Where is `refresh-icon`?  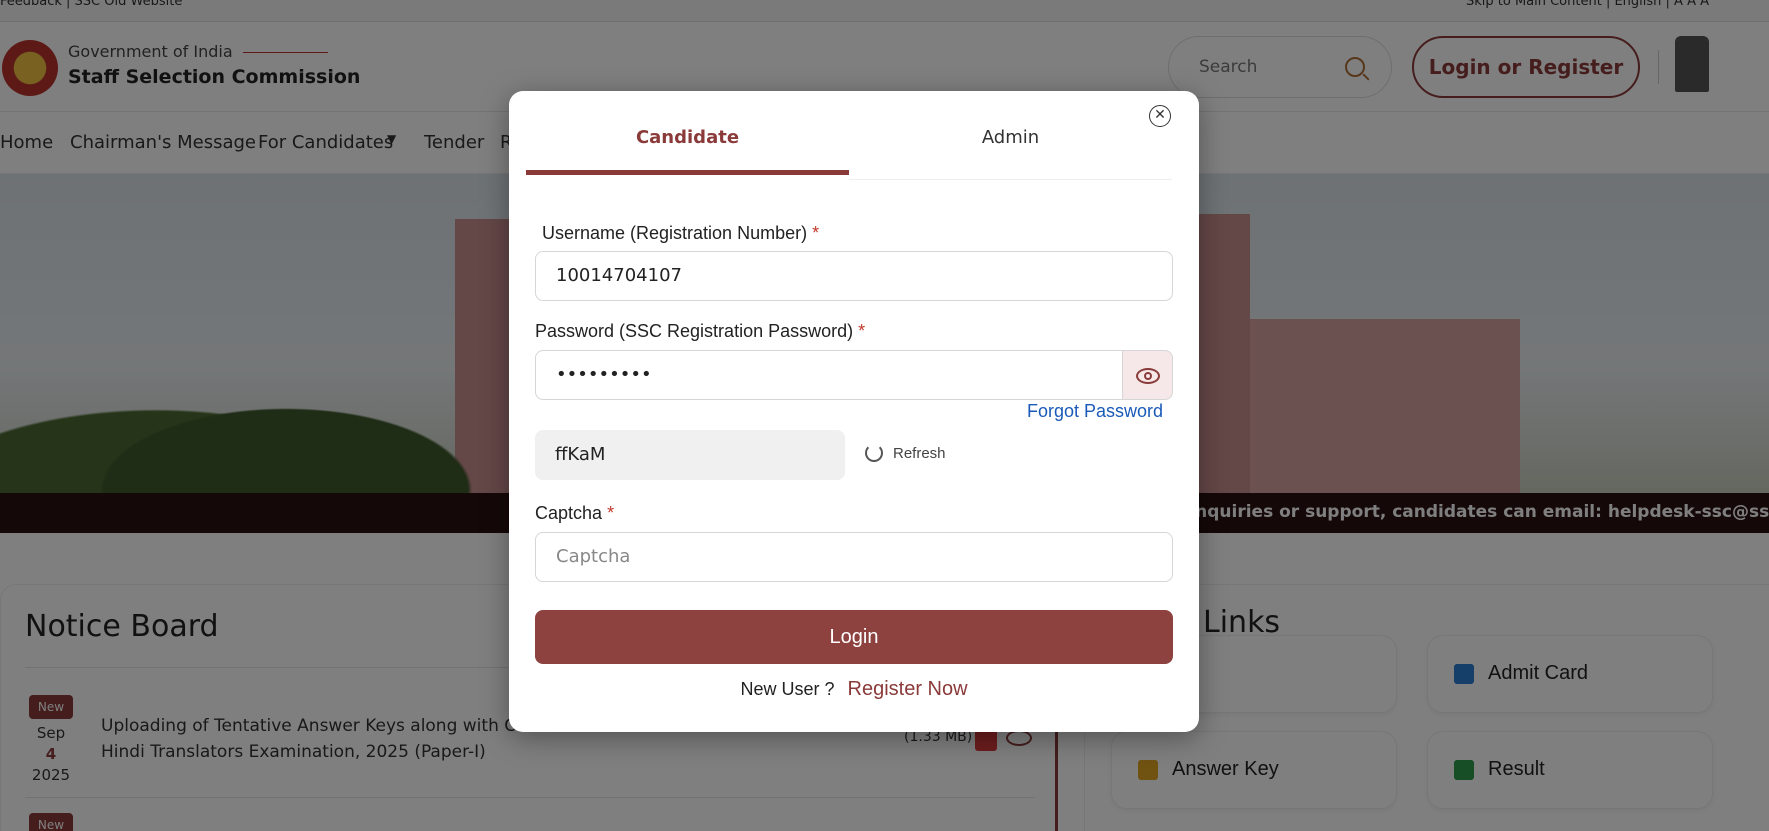 refresh-icon is located at coordinates (874, 453).